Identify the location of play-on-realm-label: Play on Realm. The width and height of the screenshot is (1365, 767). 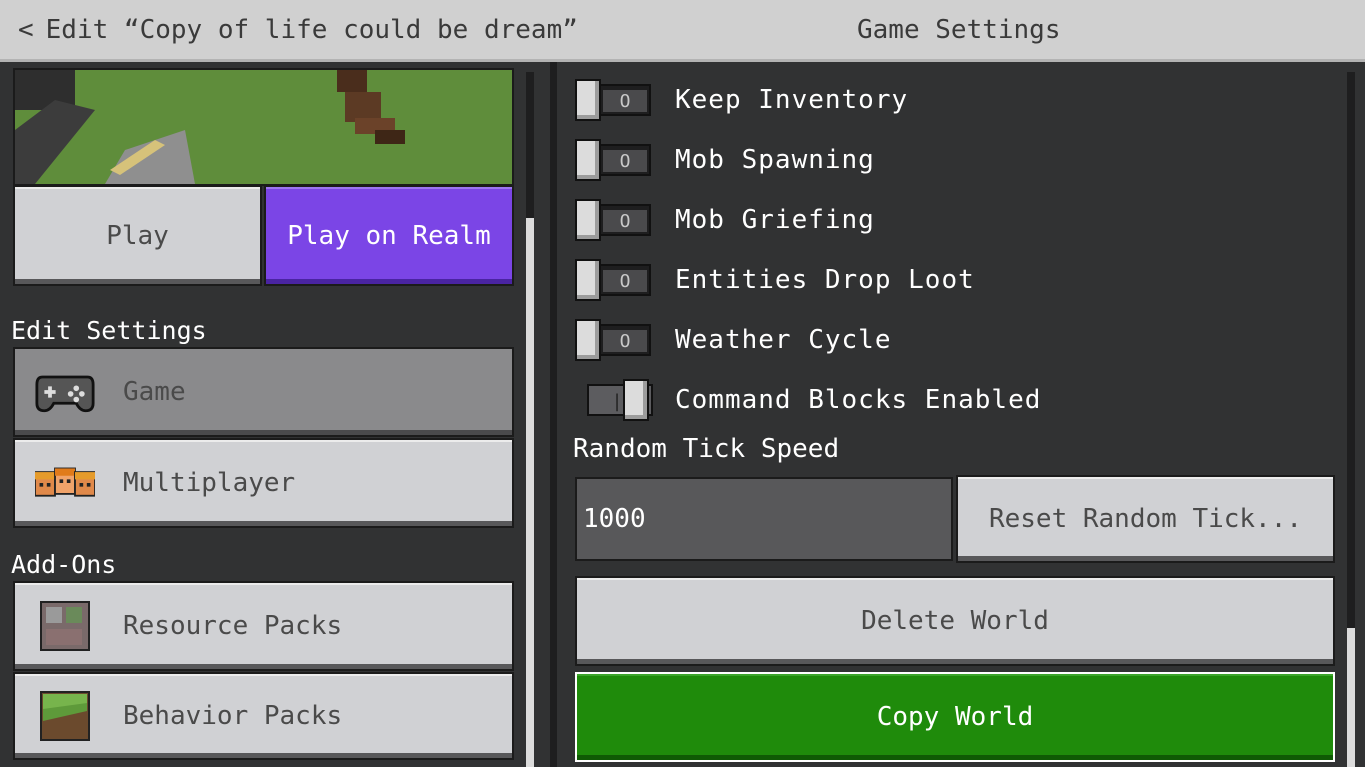
(389, 235).